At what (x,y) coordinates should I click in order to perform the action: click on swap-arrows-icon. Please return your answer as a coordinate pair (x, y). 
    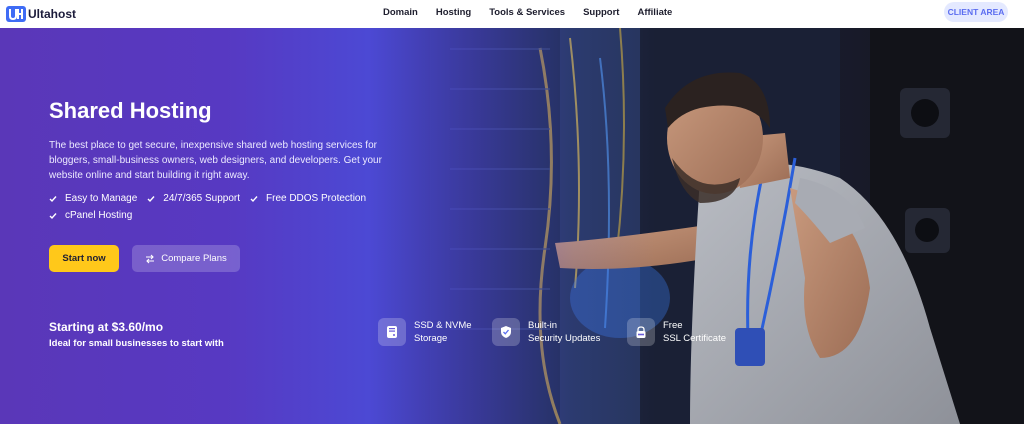
    Looking at the image, I should click on (150, 258).